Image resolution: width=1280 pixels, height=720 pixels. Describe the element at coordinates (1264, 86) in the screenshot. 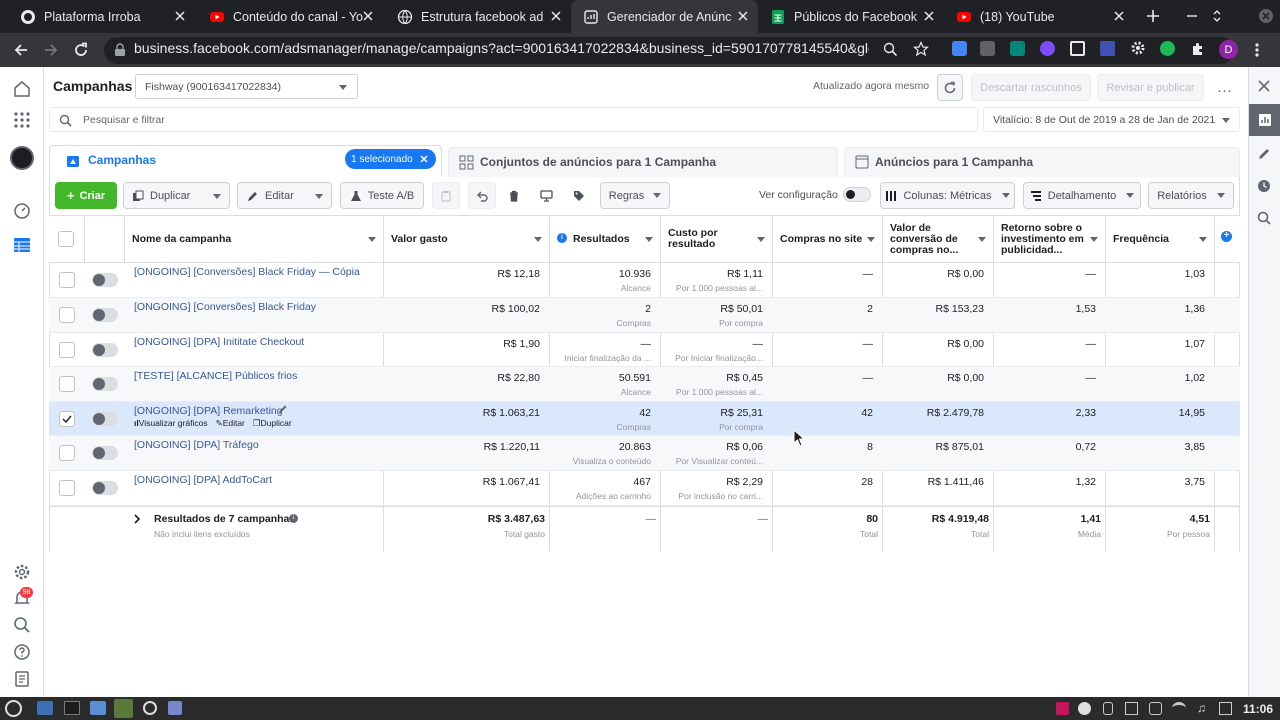

I see `close-icon` at that location.